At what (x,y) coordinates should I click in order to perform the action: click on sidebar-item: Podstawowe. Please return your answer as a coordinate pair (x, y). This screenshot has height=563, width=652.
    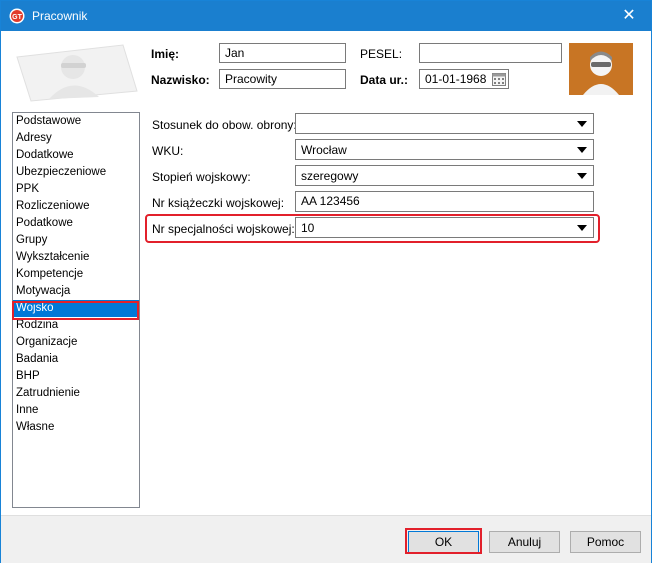
    Looking at the image, I should click on (76, 121).